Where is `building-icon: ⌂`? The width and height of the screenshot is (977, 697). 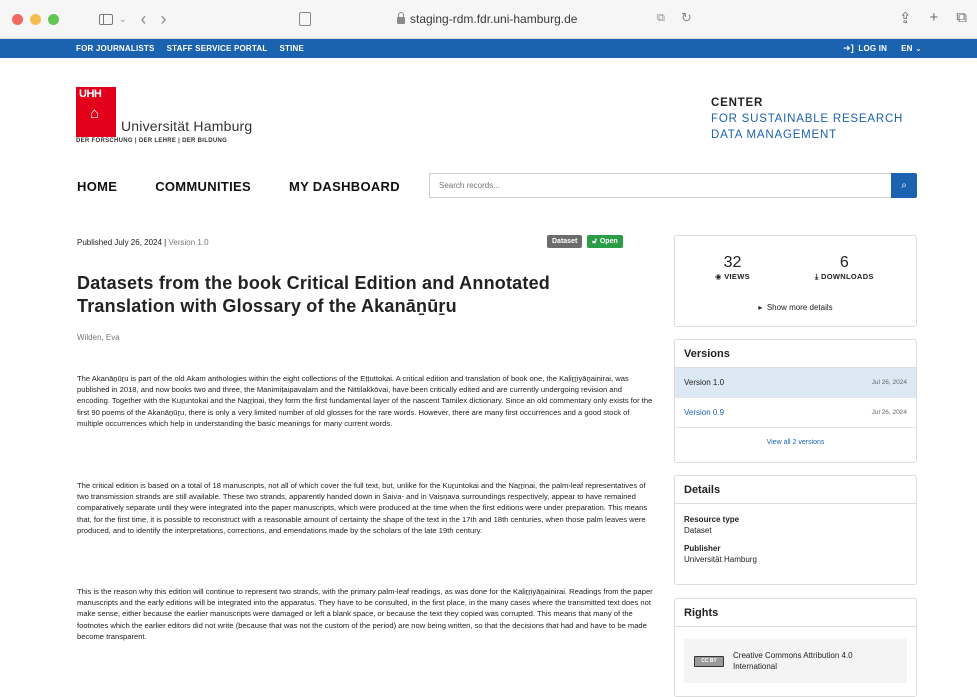
building-icon: ⌂ is located at coordinates (95, 113).